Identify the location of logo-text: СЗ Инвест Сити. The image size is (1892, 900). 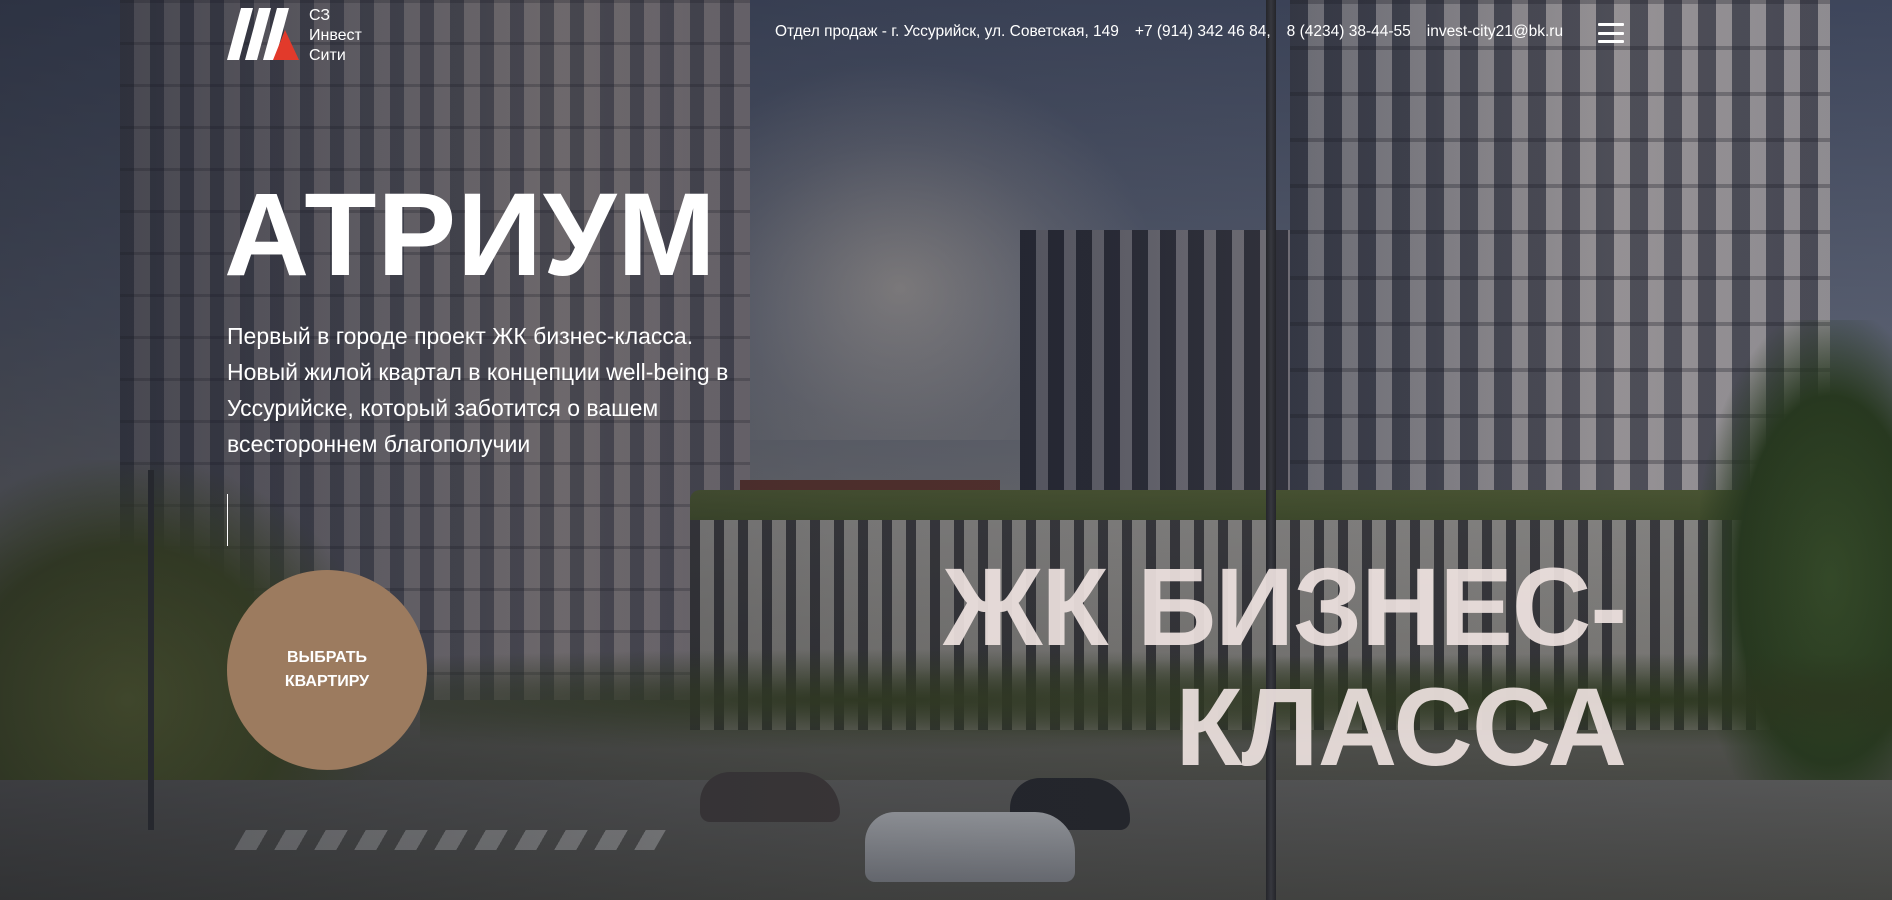
(335, 36).